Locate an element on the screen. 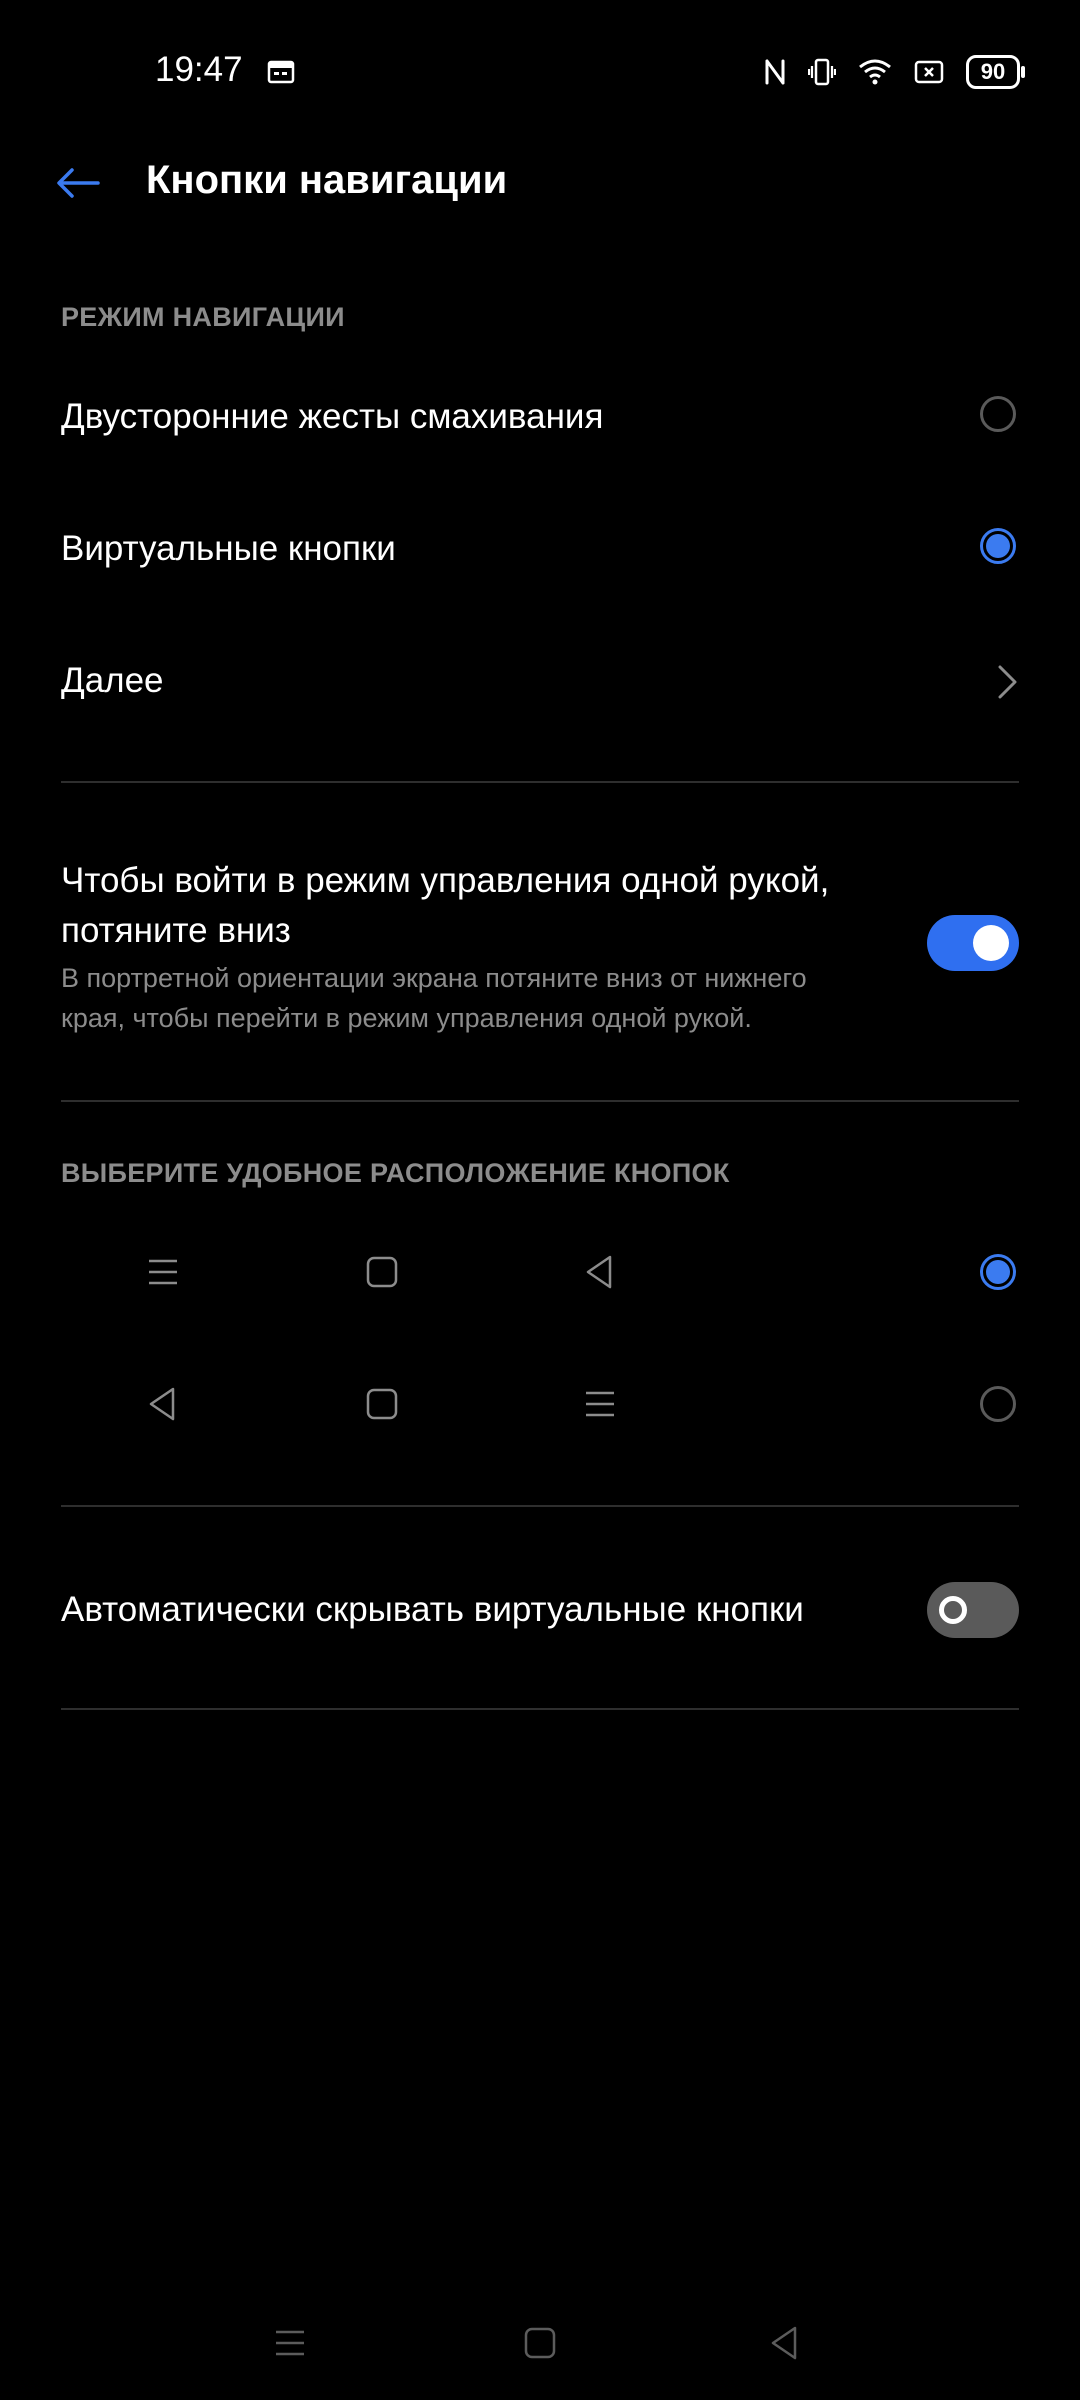  radio-swipe-gestures is located at coordinates (998, 414).